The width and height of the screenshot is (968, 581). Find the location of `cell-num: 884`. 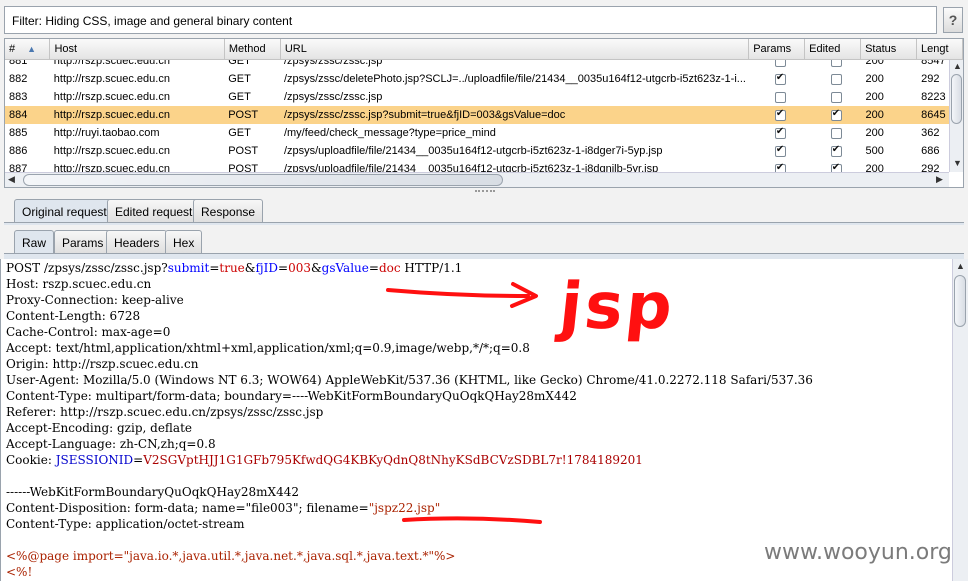

cell-num: 884 is located at coordinates (27, 115).